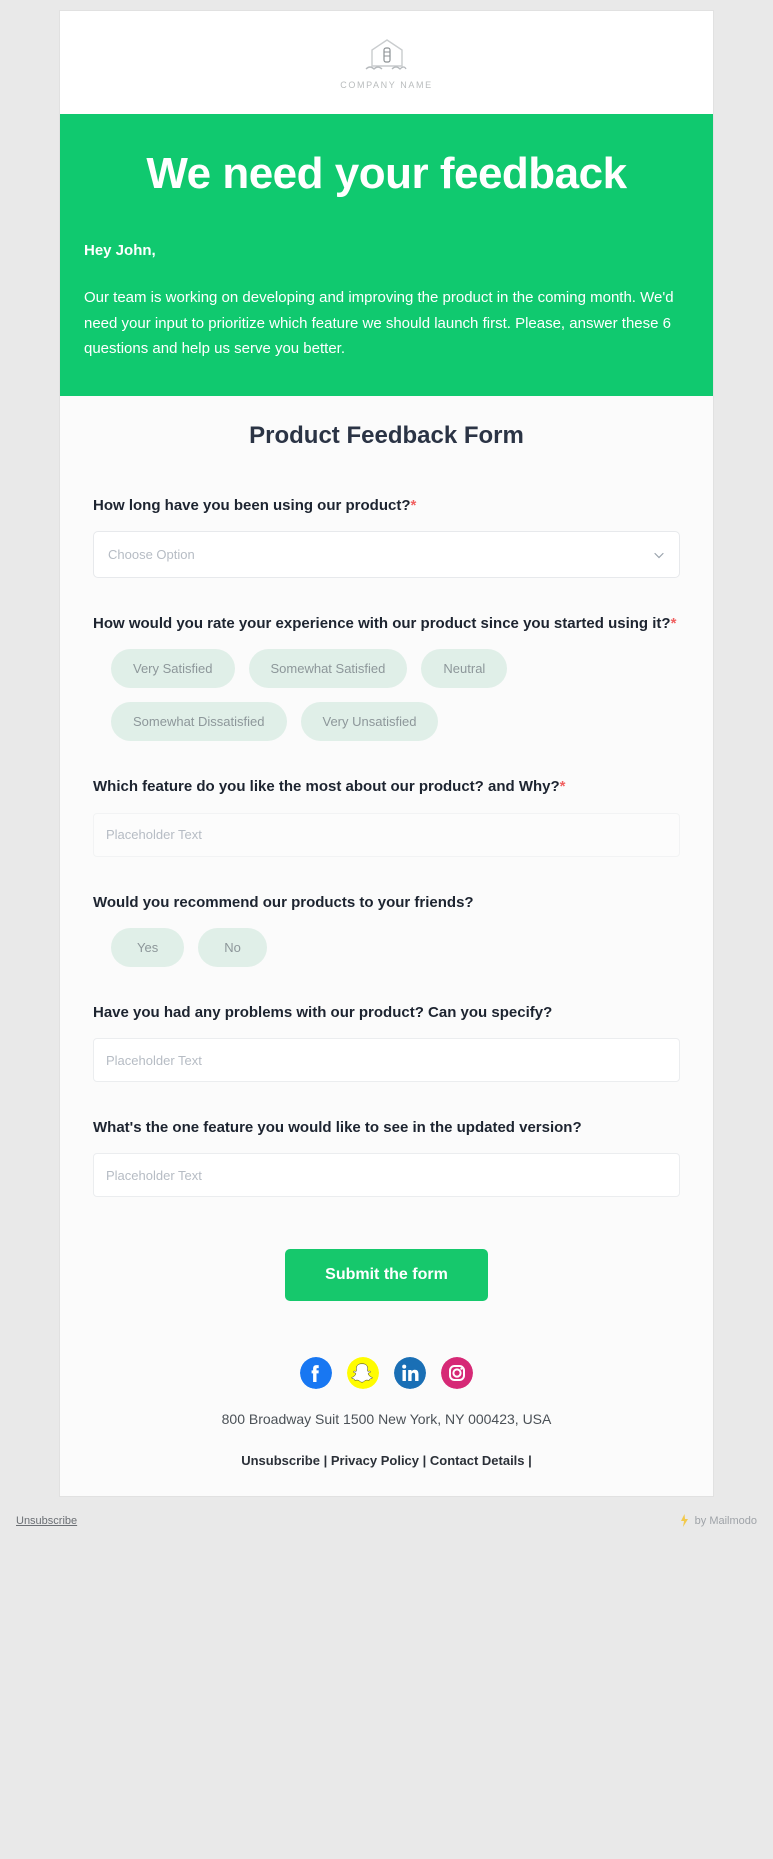 The height and width of the screenshot is (1859, 773). I want to click on footer-link-contact-details: Contact Details, so click(477, 1460).